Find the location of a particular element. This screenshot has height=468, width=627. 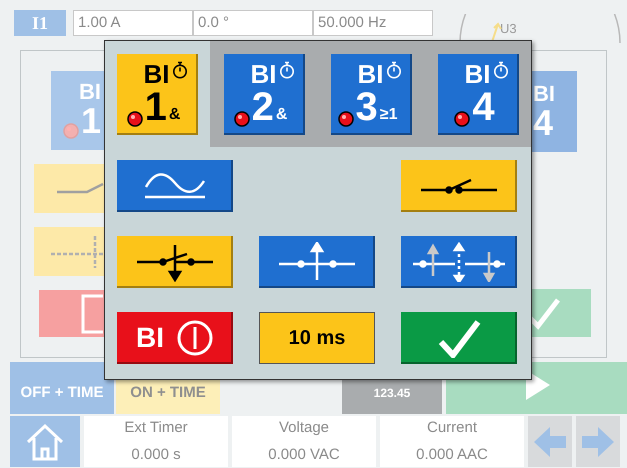

input-number: 3 is located at coordinates (367, 107).